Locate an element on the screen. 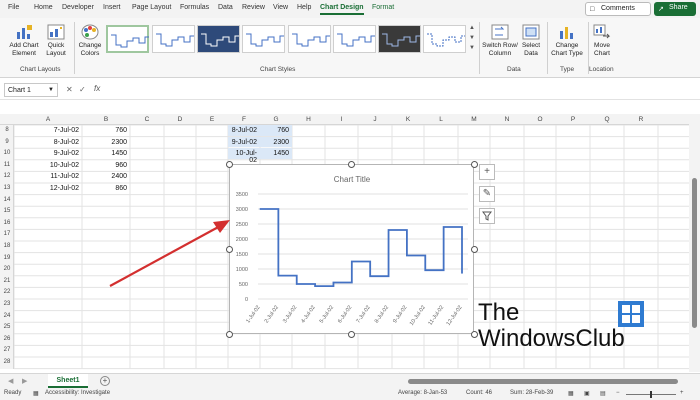 The width and height of the screenshot is (700, 400). tab-view: View is located at coordinates (280, 7).